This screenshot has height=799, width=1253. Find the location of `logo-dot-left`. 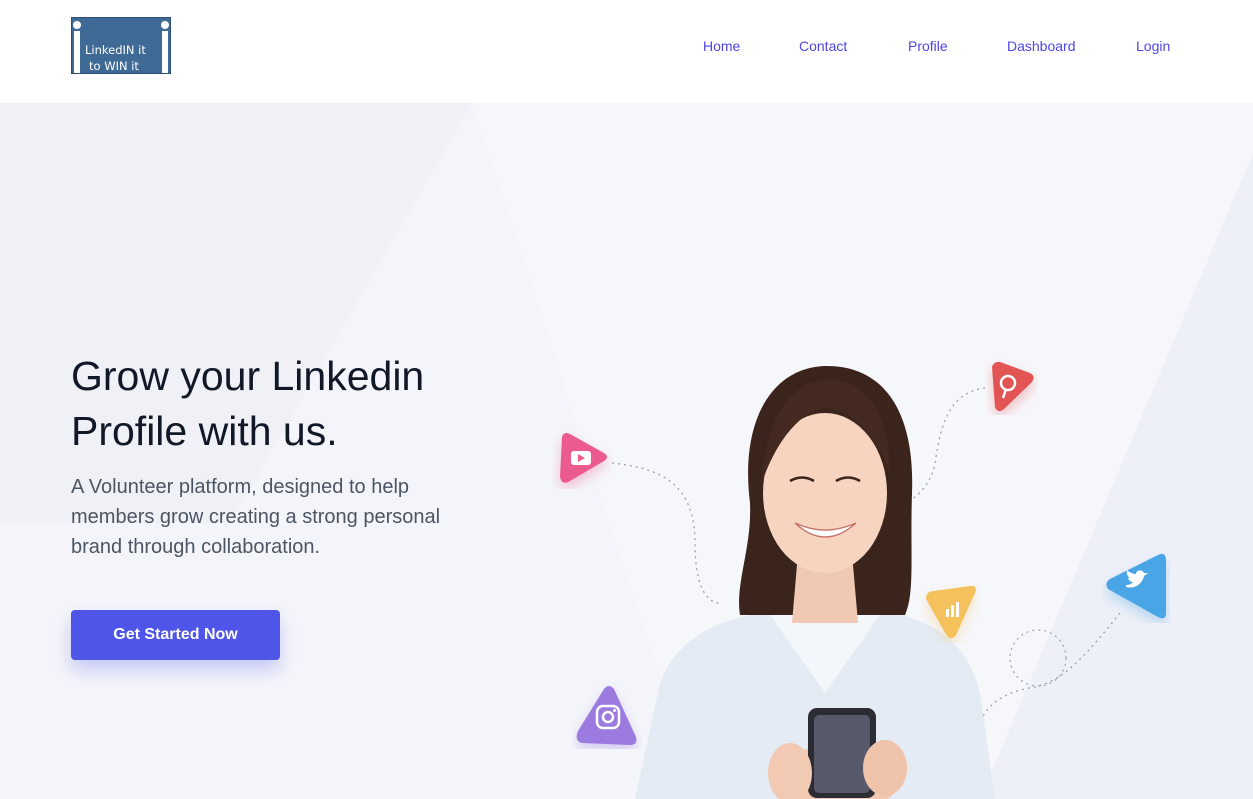

logo-dot-left is located at coordinates (77, 25).